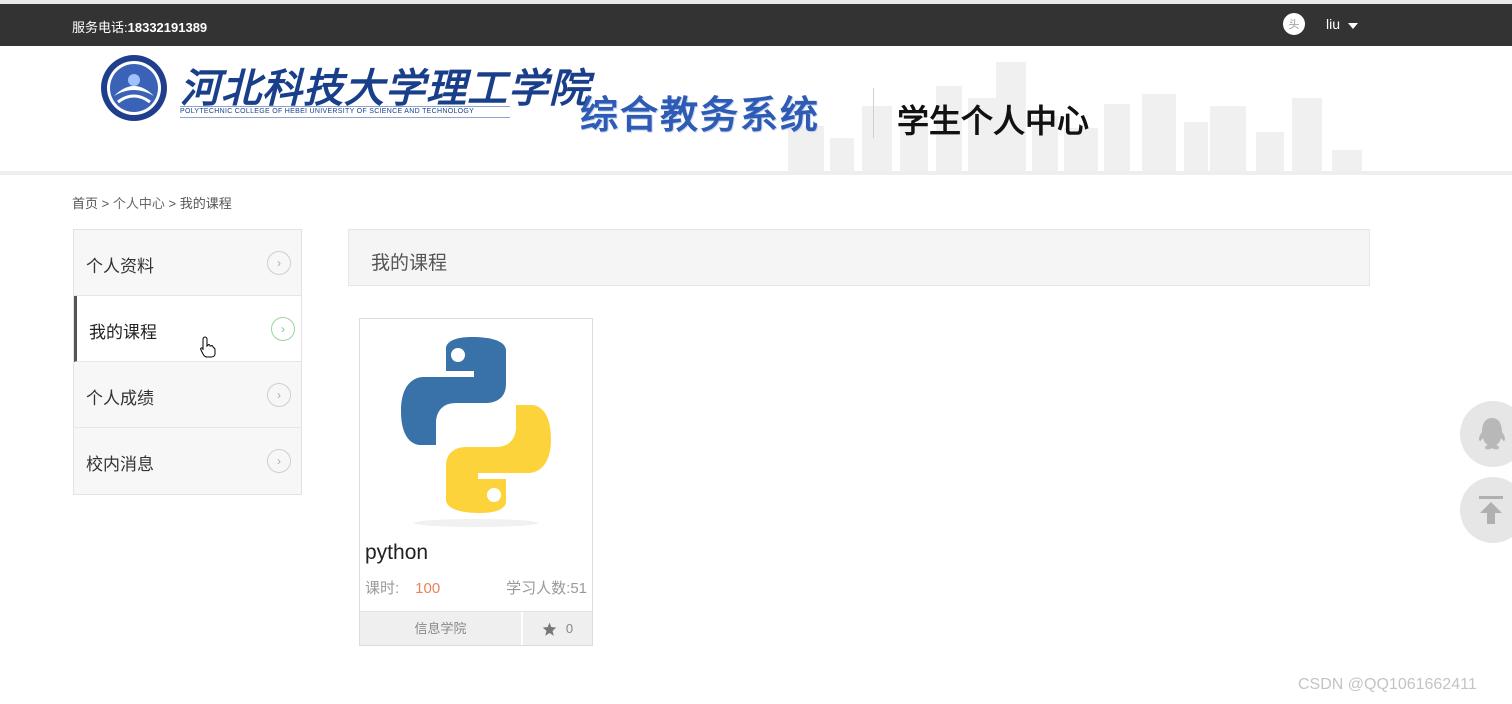 This screenshot has height=704, width=1512. What do you see at coordinates (85, 203) in the screenshot?
I see `breadcrumb-home: 首页` at bounding box center [85, 203].